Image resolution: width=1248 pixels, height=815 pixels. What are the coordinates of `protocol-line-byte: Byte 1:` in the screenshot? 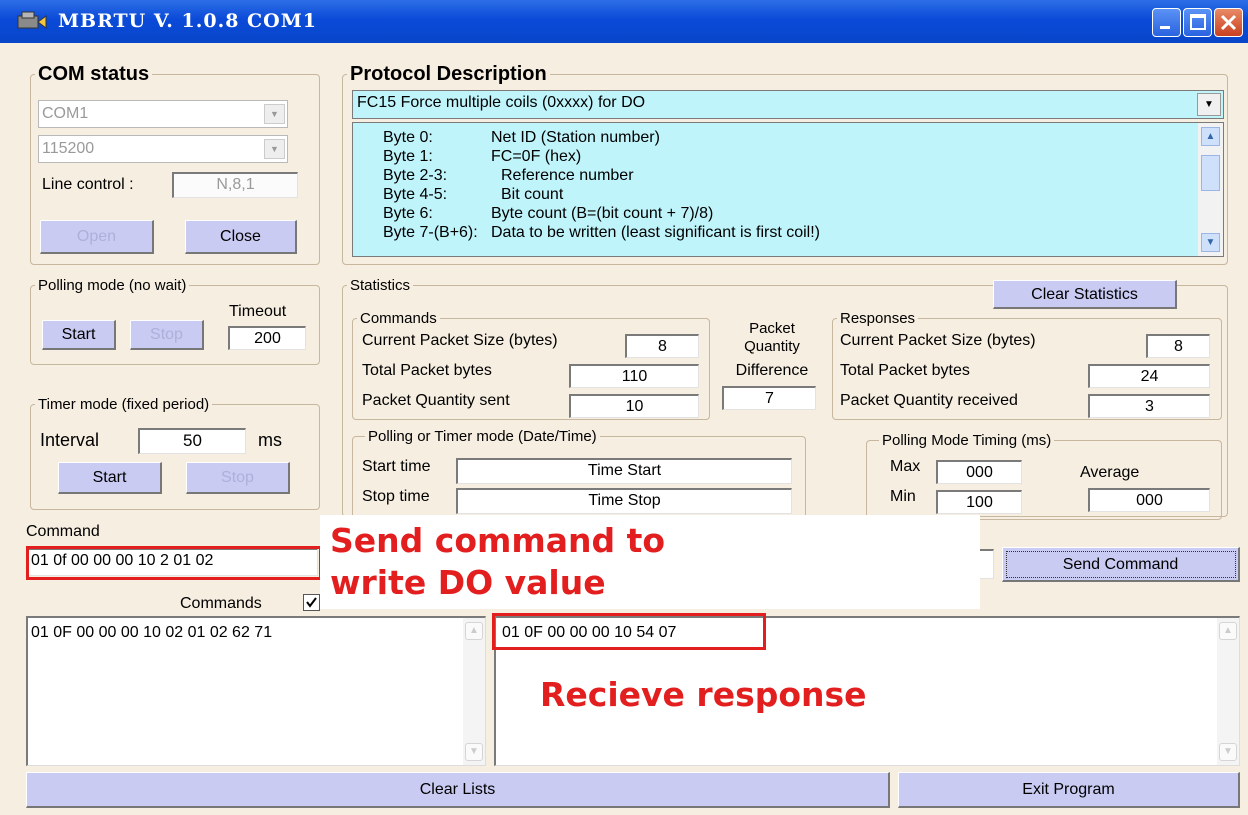 It's located at (408, 156).